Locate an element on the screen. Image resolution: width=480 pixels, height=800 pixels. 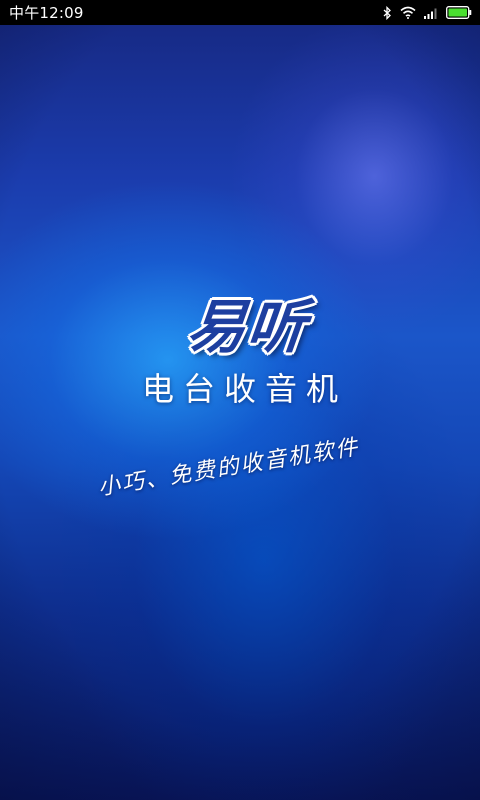
app-logo: 易听 is located at coordinates (248, 322).